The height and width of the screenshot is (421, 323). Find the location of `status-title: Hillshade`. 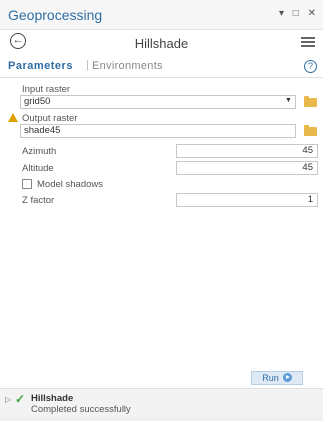

status-title: Hillshade is located at coordinates (52, 398).